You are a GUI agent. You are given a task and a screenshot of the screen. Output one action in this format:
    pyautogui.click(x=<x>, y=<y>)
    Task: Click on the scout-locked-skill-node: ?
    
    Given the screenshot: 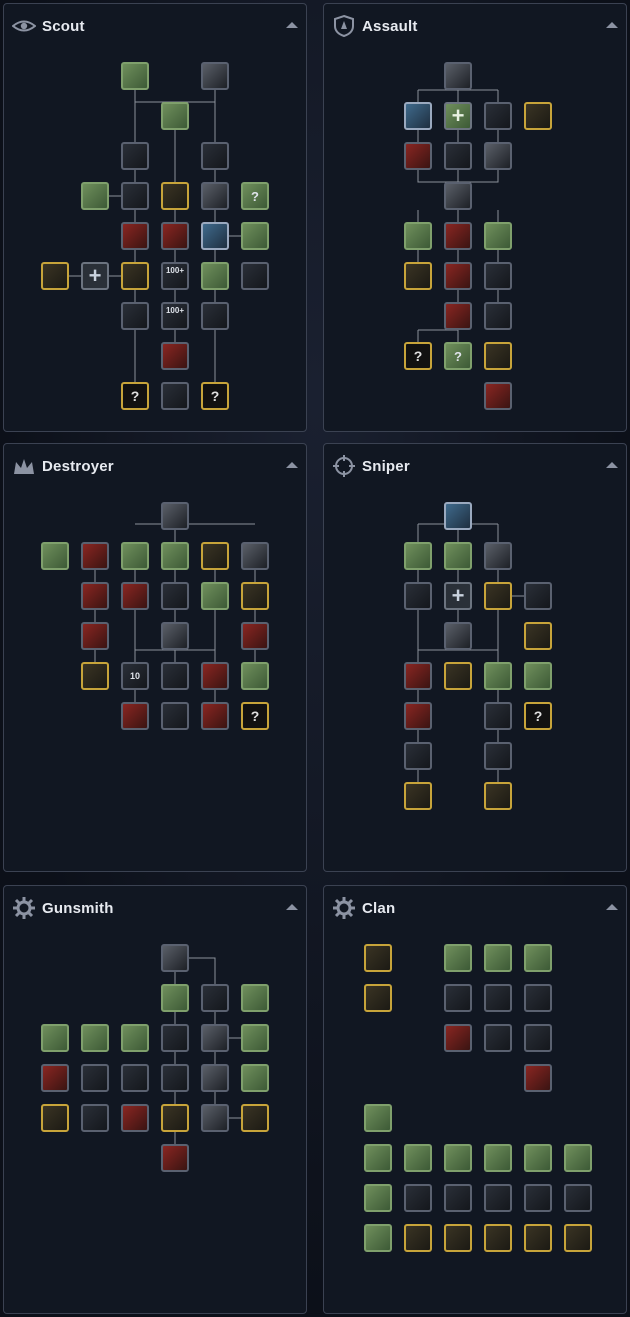 What is the action you would take?
    pyautogui.click(x=255, y=196)
    